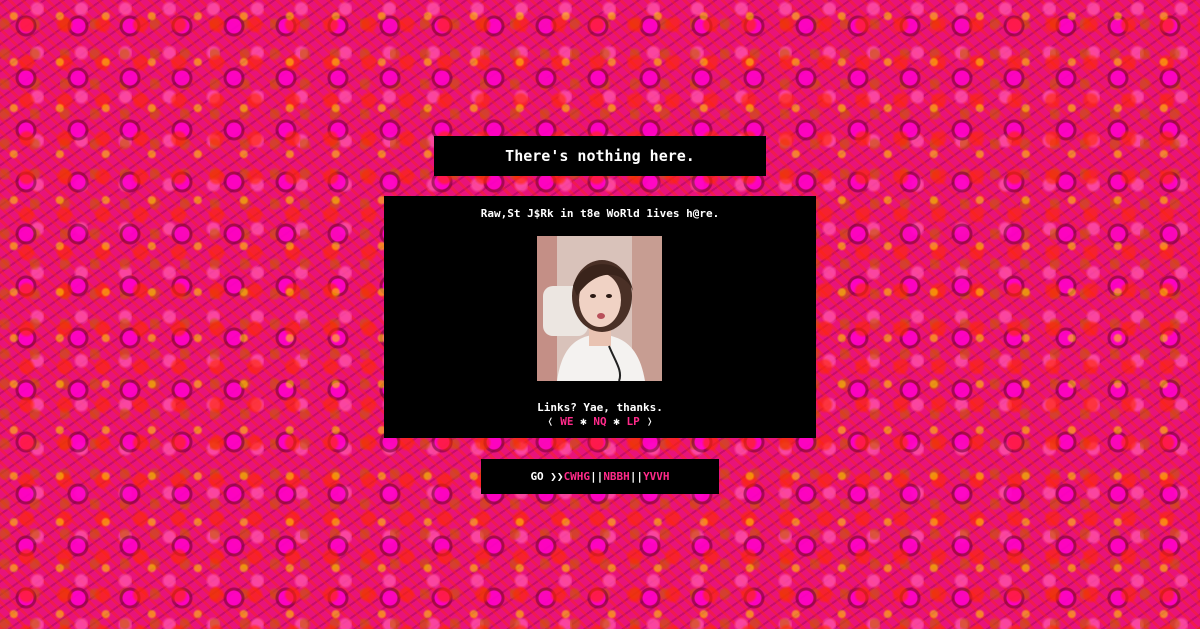 Image resolution: width=1200 pixels, height=629 pixels. What do you see at coordinates (550, 421) in the screenshot?
I see `bracket-open: ❬` at bounding box center [550, 421].